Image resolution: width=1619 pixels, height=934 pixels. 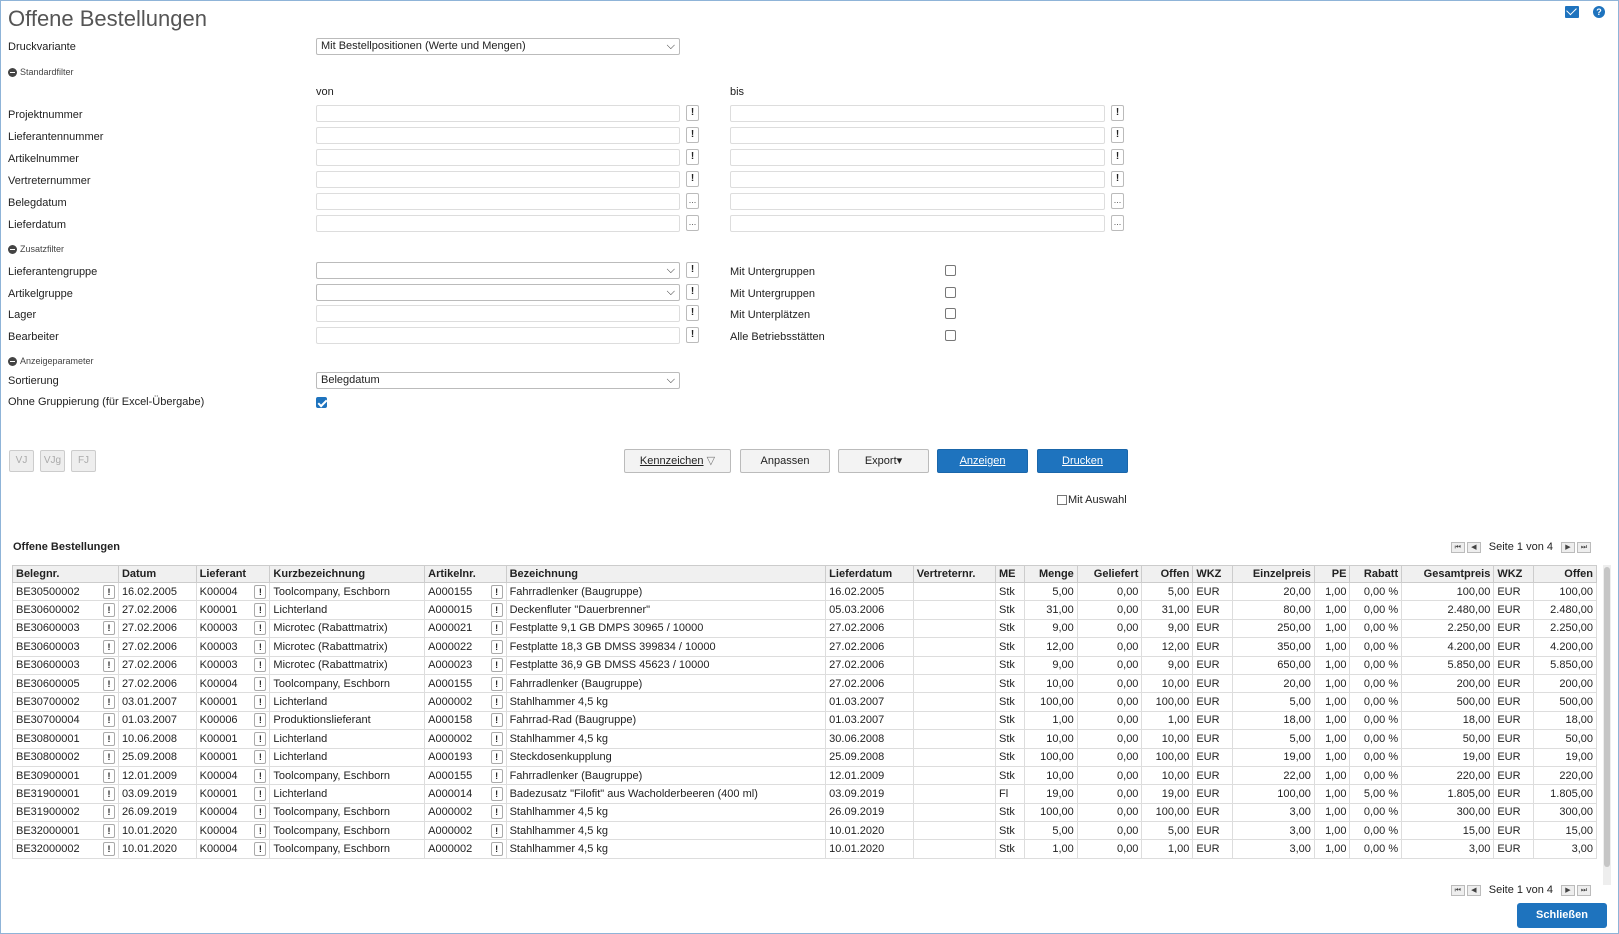 What do you see at coordinates (465, 574) in the screenshot?
I see `column-header: Artikelnr.` at bounding box center [465, 574].